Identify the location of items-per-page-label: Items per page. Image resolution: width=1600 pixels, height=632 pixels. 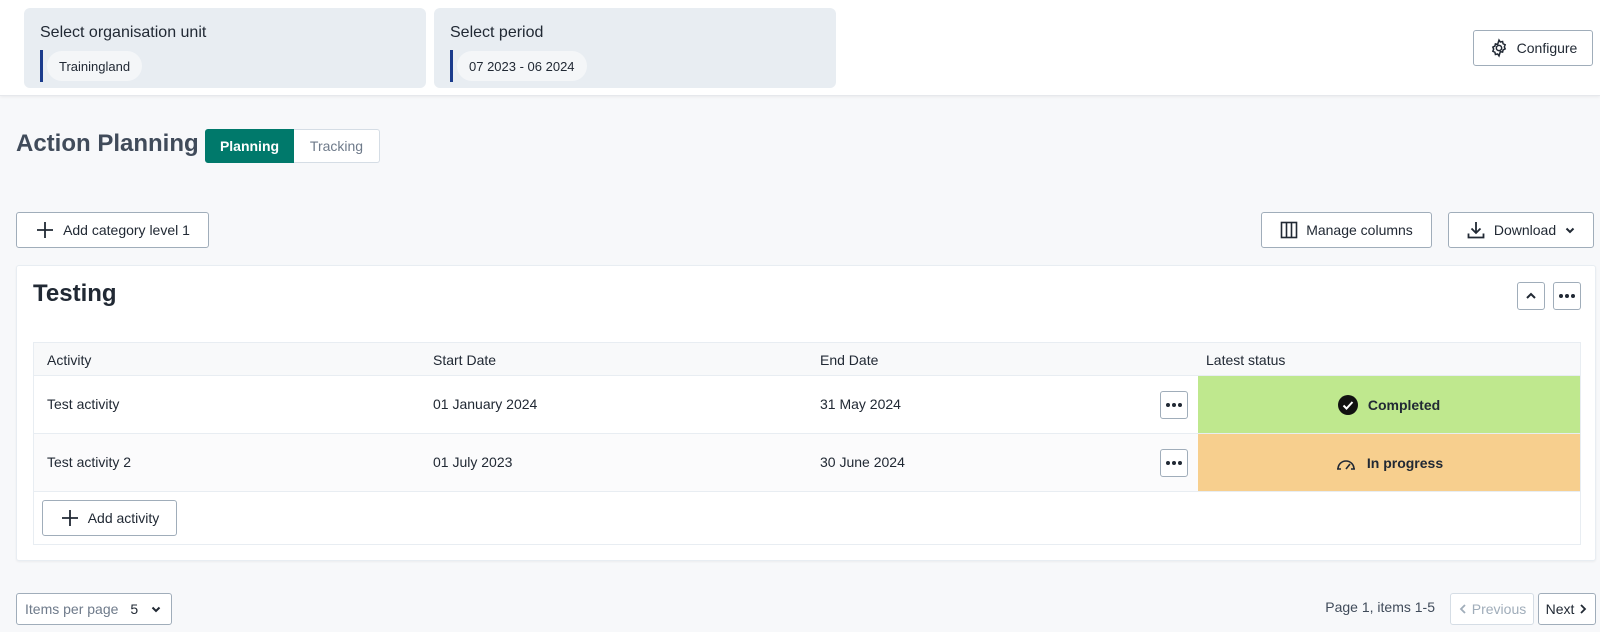
(72, 609).